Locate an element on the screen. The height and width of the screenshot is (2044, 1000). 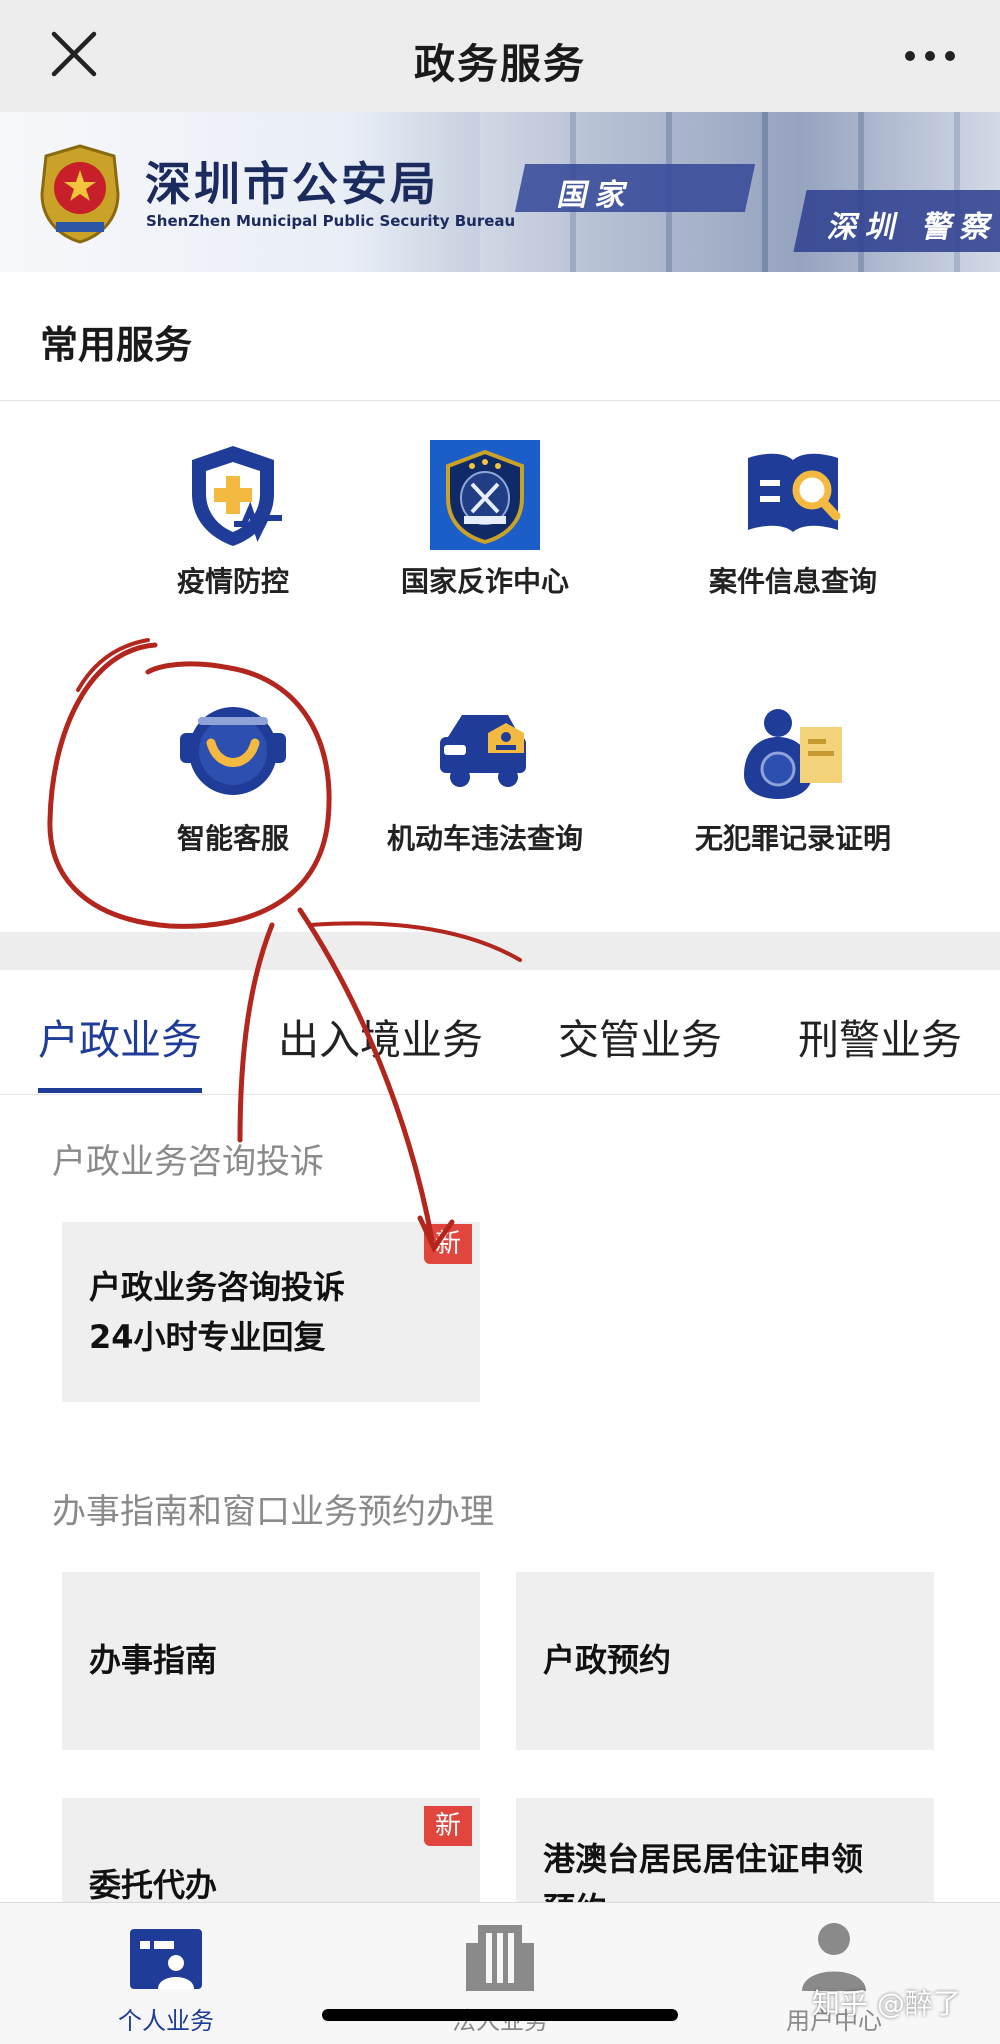
bottom-tab-bar: 个人业务 法人业务 用户中心 is located at coordinates (500, 1973).